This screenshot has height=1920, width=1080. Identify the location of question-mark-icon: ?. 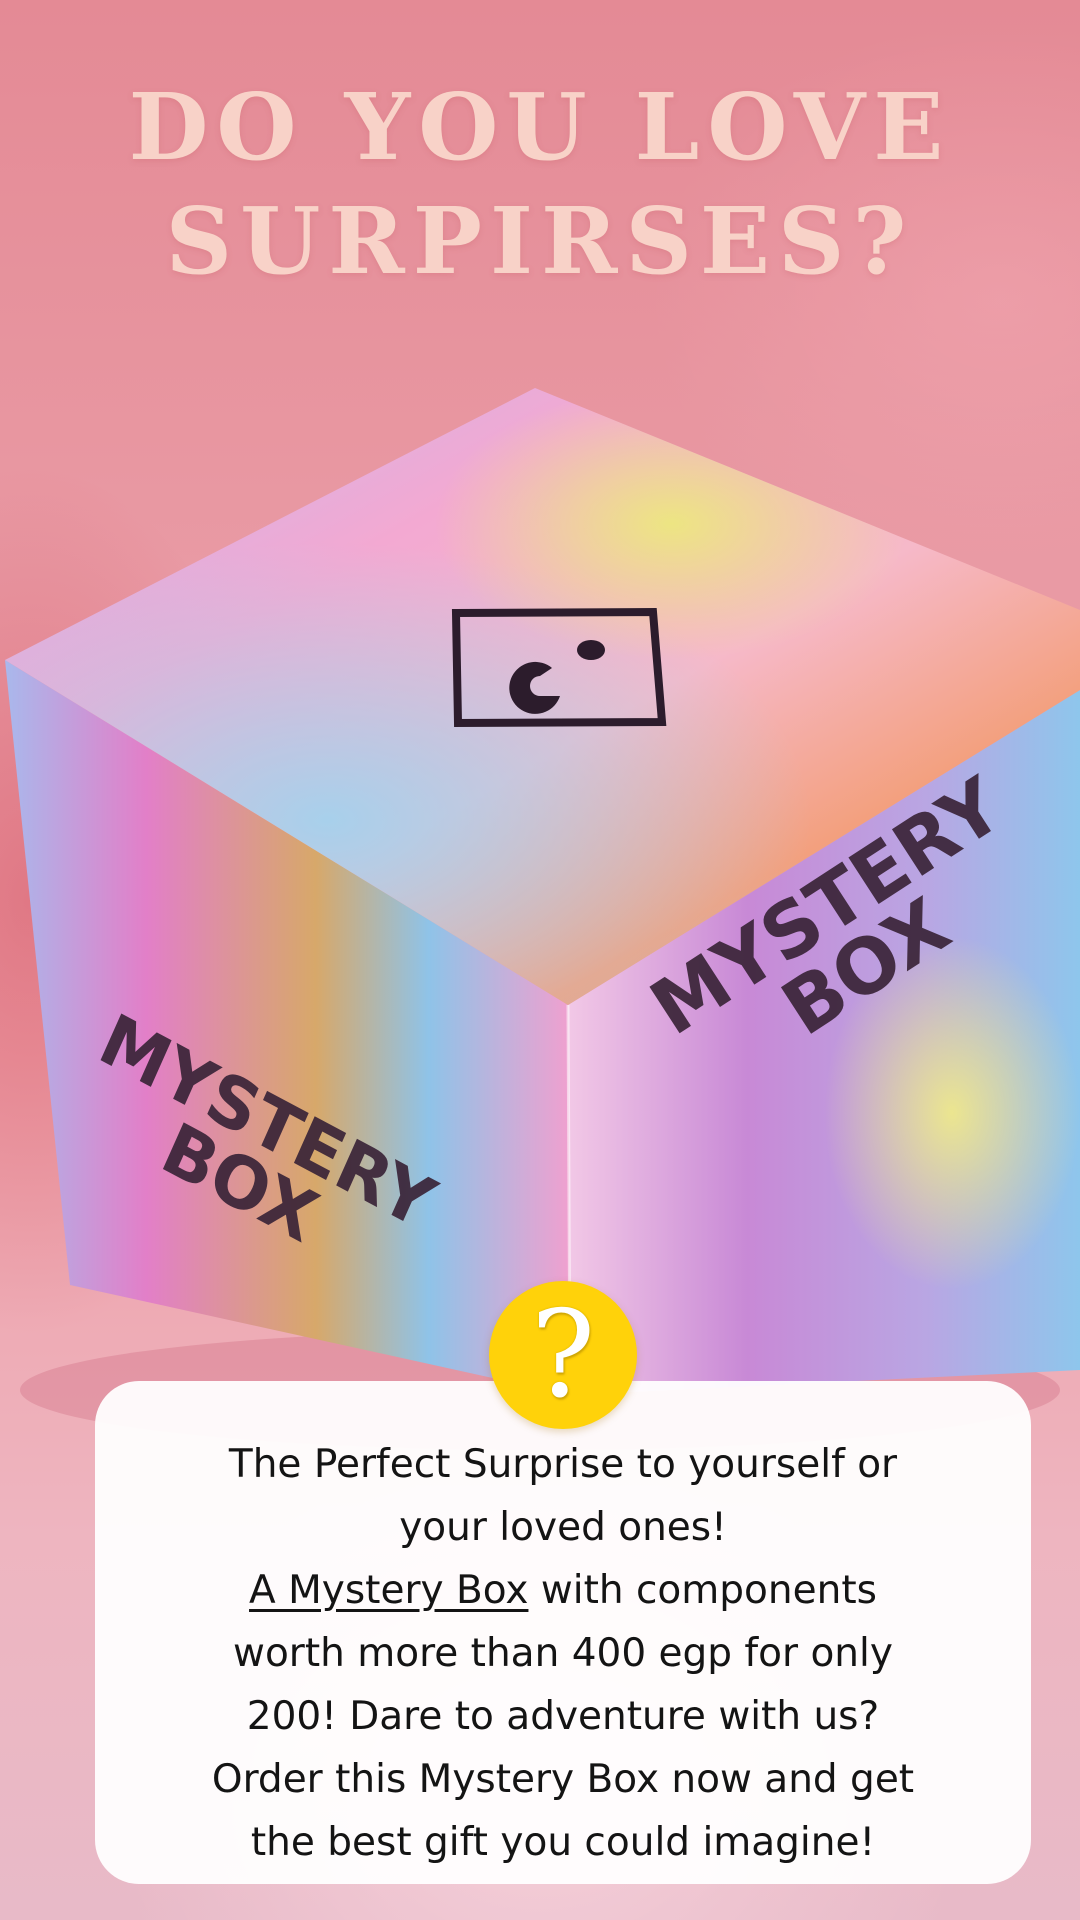
(563, 1355).